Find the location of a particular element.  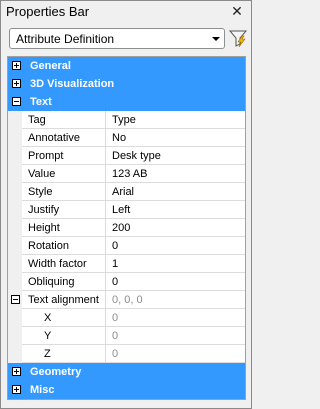

property-row-height: Height 200 is located at coordinates (126, 228).